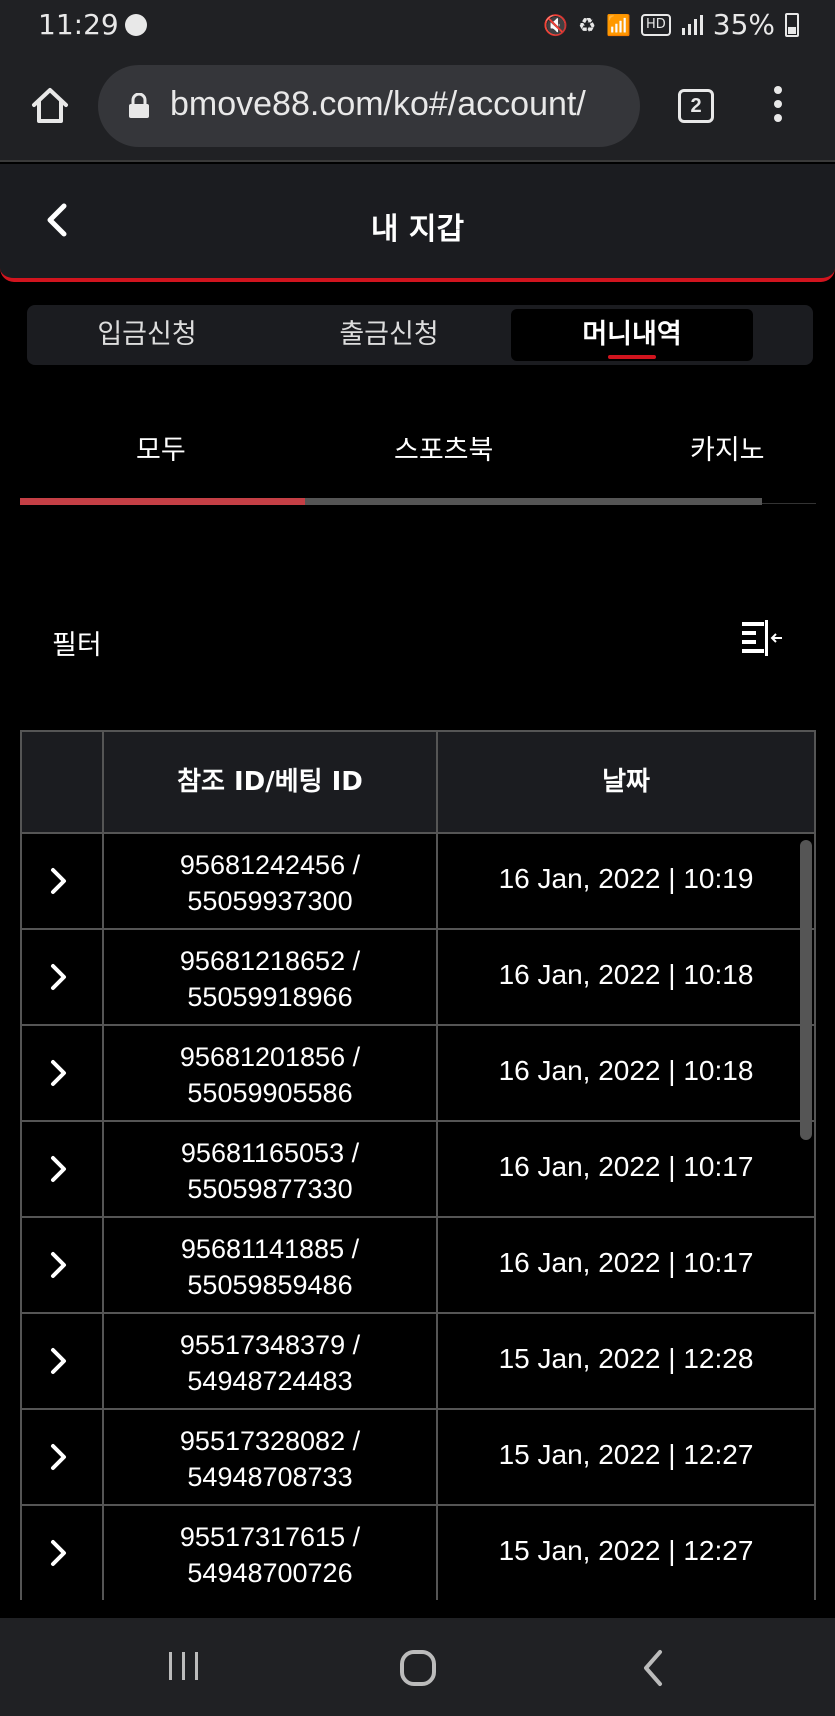 The image size is (835, 1716). What do you see at coordinates (77, 645) in the screenshot?
I see `filter-label: 필터` at bounding box center [77, 645].